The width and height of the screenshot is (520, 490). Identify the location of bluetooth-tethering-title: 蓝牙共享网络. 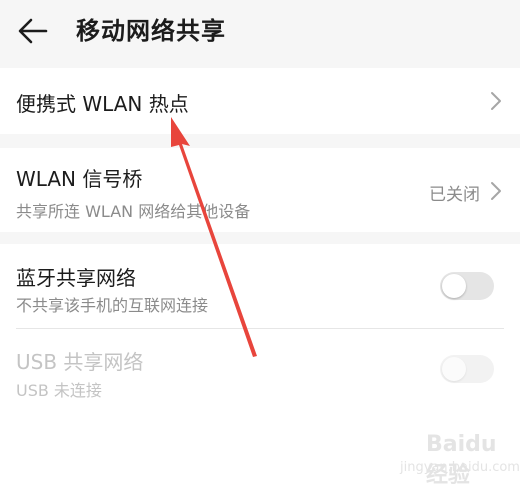
(76, 278).